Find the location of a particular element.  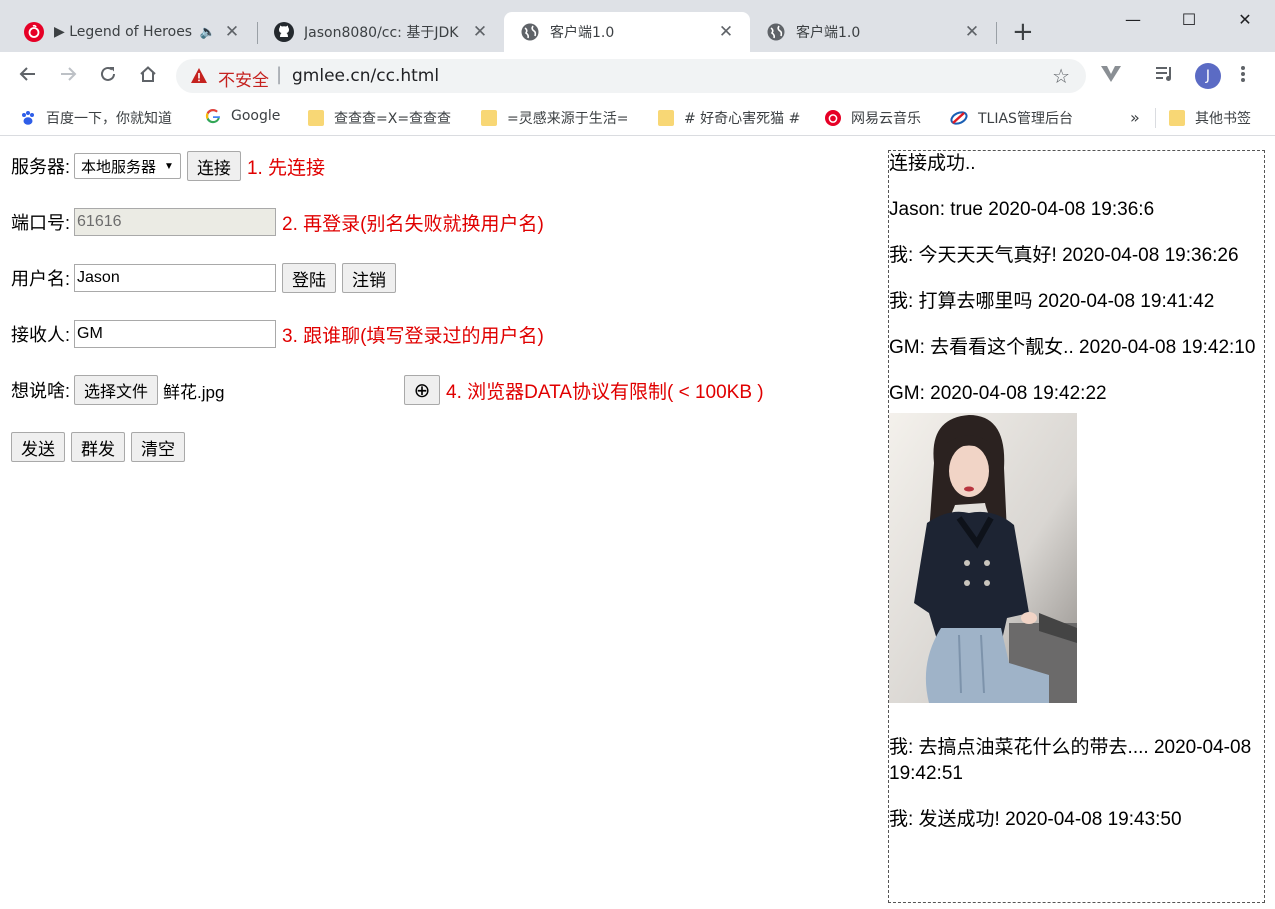

tab-github-cc: Jason8080/cc: 基于JDK ✕ is located at coordinates (381, 32).